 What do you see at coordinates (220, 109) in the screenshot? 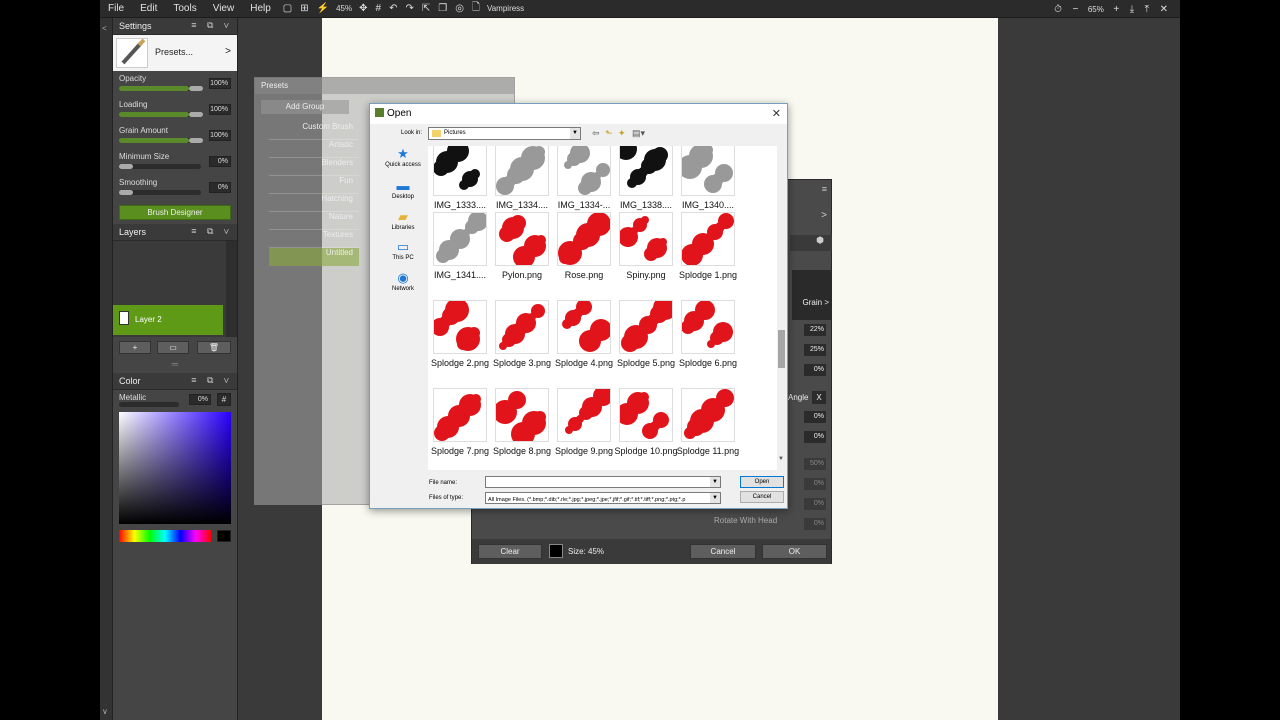
I see `loading-value: 100%` at bounding box center [220, 109].